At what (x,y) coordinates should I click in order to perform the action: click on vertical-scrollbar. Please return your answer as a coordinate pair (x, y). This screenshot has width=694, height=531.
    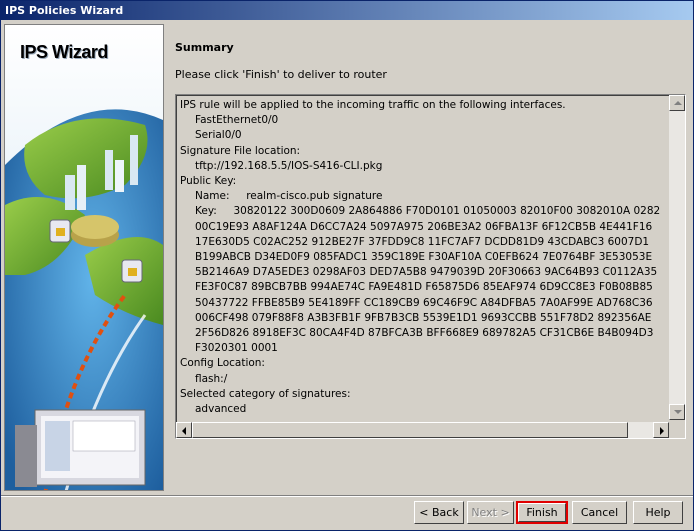
    Looking at the image, I should click on (677, 257).